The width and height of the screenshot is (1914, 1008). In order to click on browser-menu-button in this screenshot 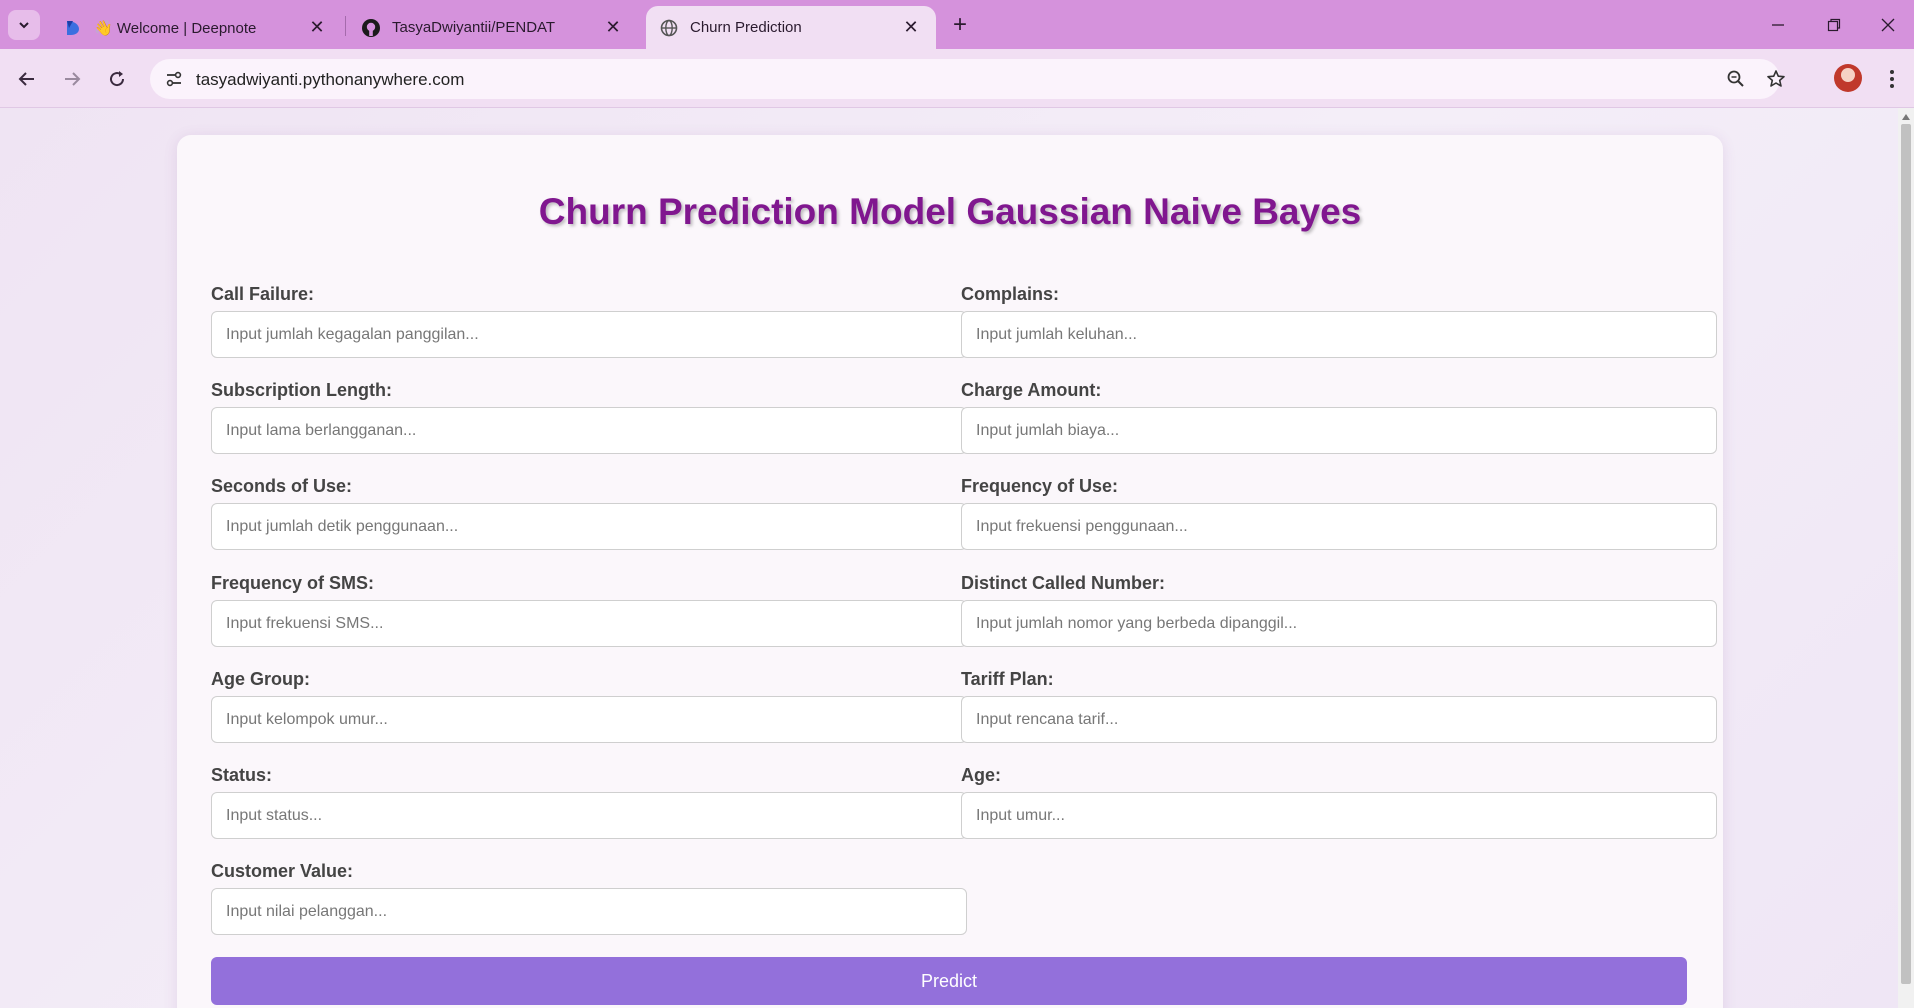, I will do `click(1892, 79)`.